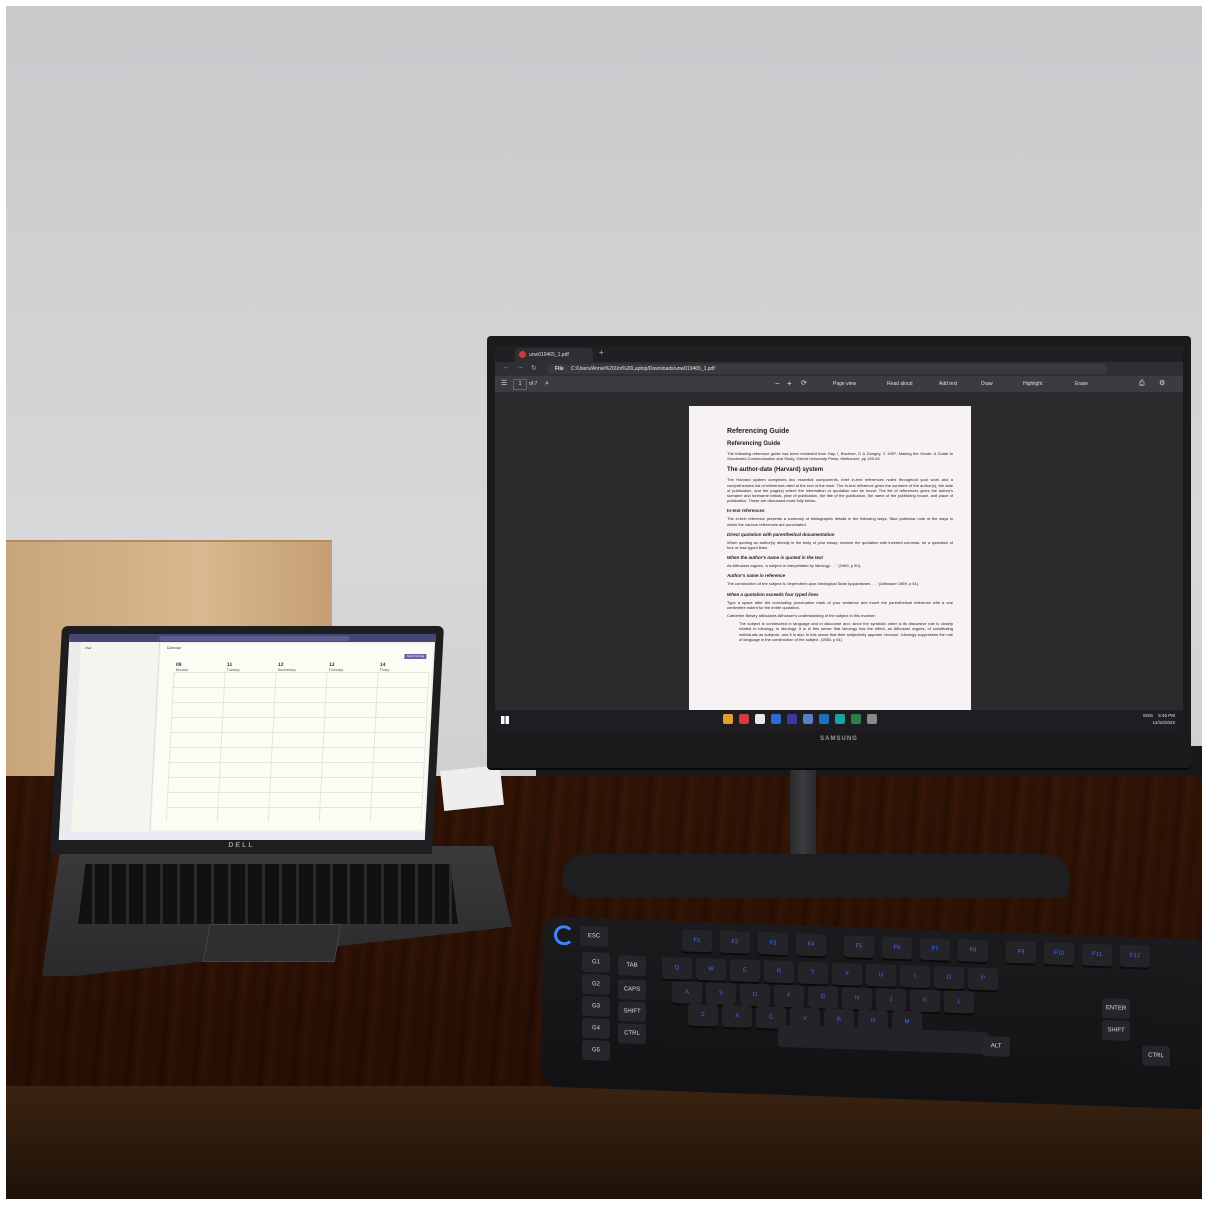  Describe the element at coordinates (925, 1001) in the screenshot. I see `letter-key: K` at that location.